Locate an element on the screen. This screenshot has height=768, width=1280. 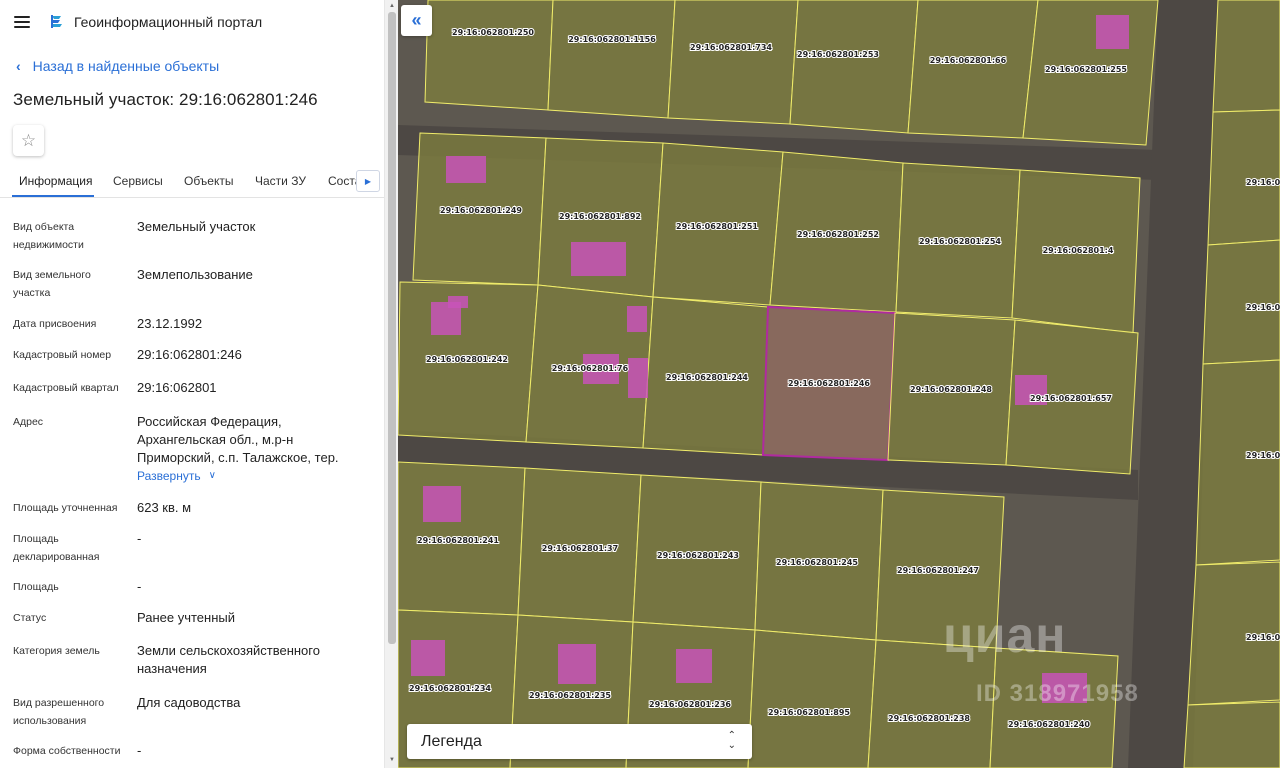
parcel-label: 29:16:062801:76 is located at coordinates (590, 368).